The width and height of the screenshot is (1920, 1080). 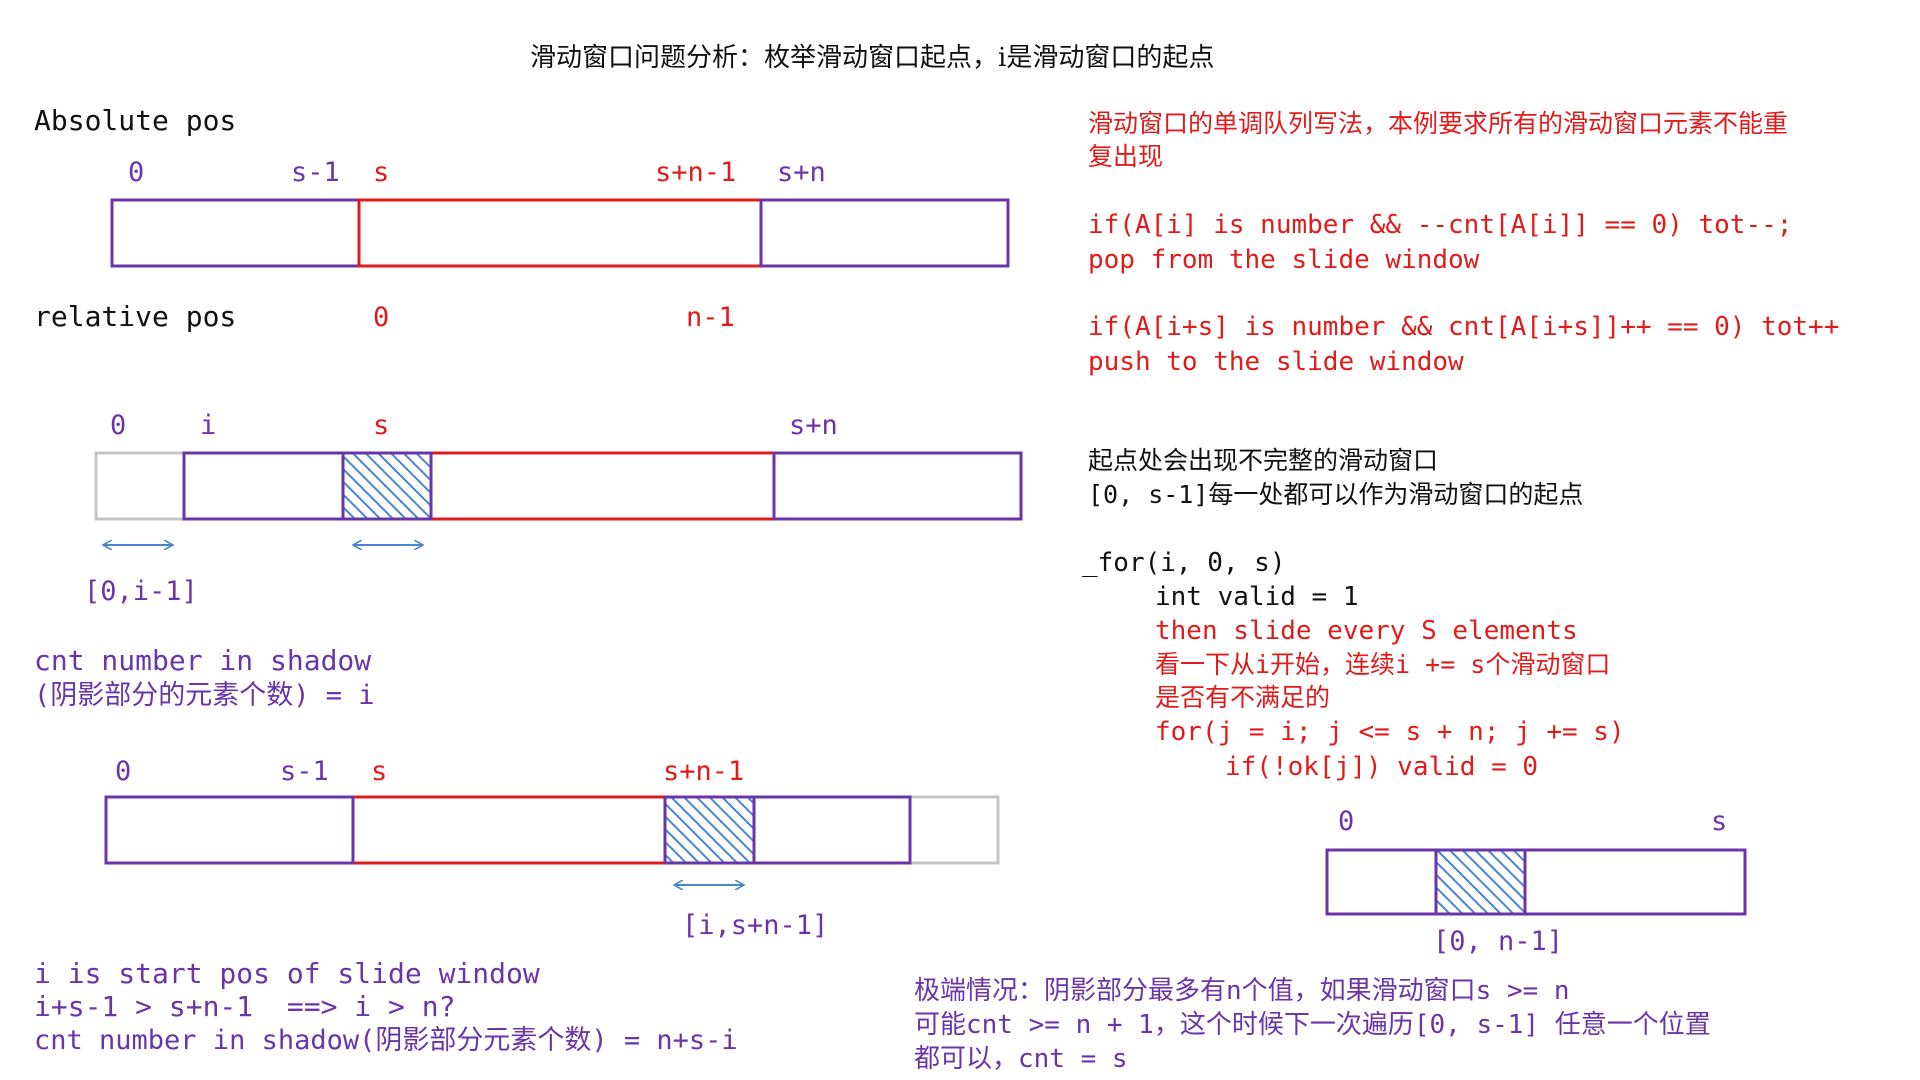 What do you see at coordinates (379, 771) in the screenshot?
I see `d3-tick-s: s` at bounding box center [379, 771].